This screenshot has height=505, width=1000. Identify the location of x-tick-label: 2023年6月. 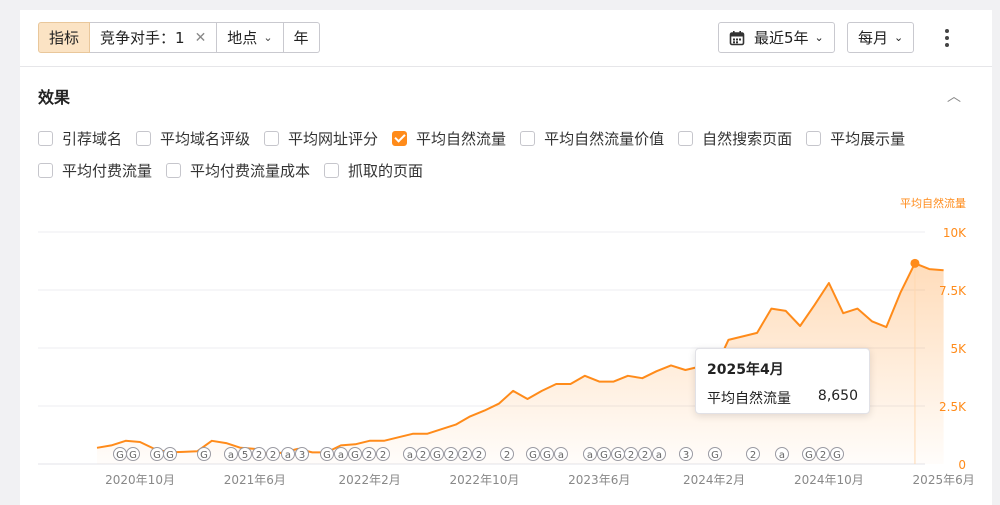
(599, 480).